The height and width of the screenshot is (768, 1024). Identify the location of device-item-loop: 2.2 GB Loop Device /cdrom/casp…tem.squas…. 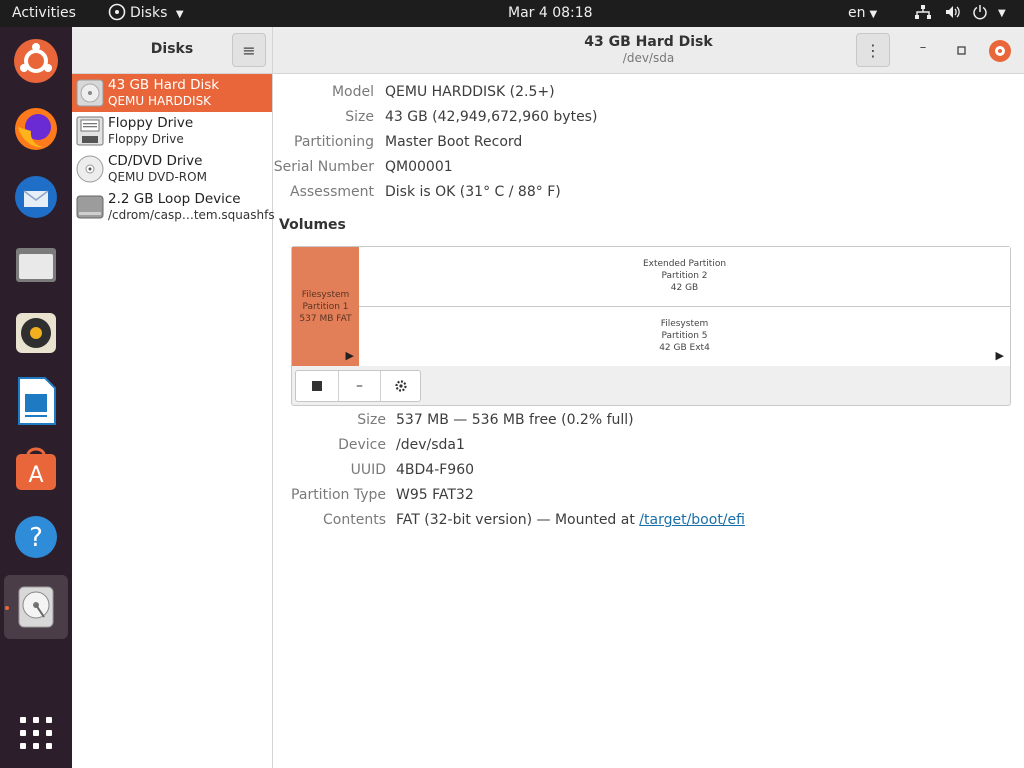
(173, 207).